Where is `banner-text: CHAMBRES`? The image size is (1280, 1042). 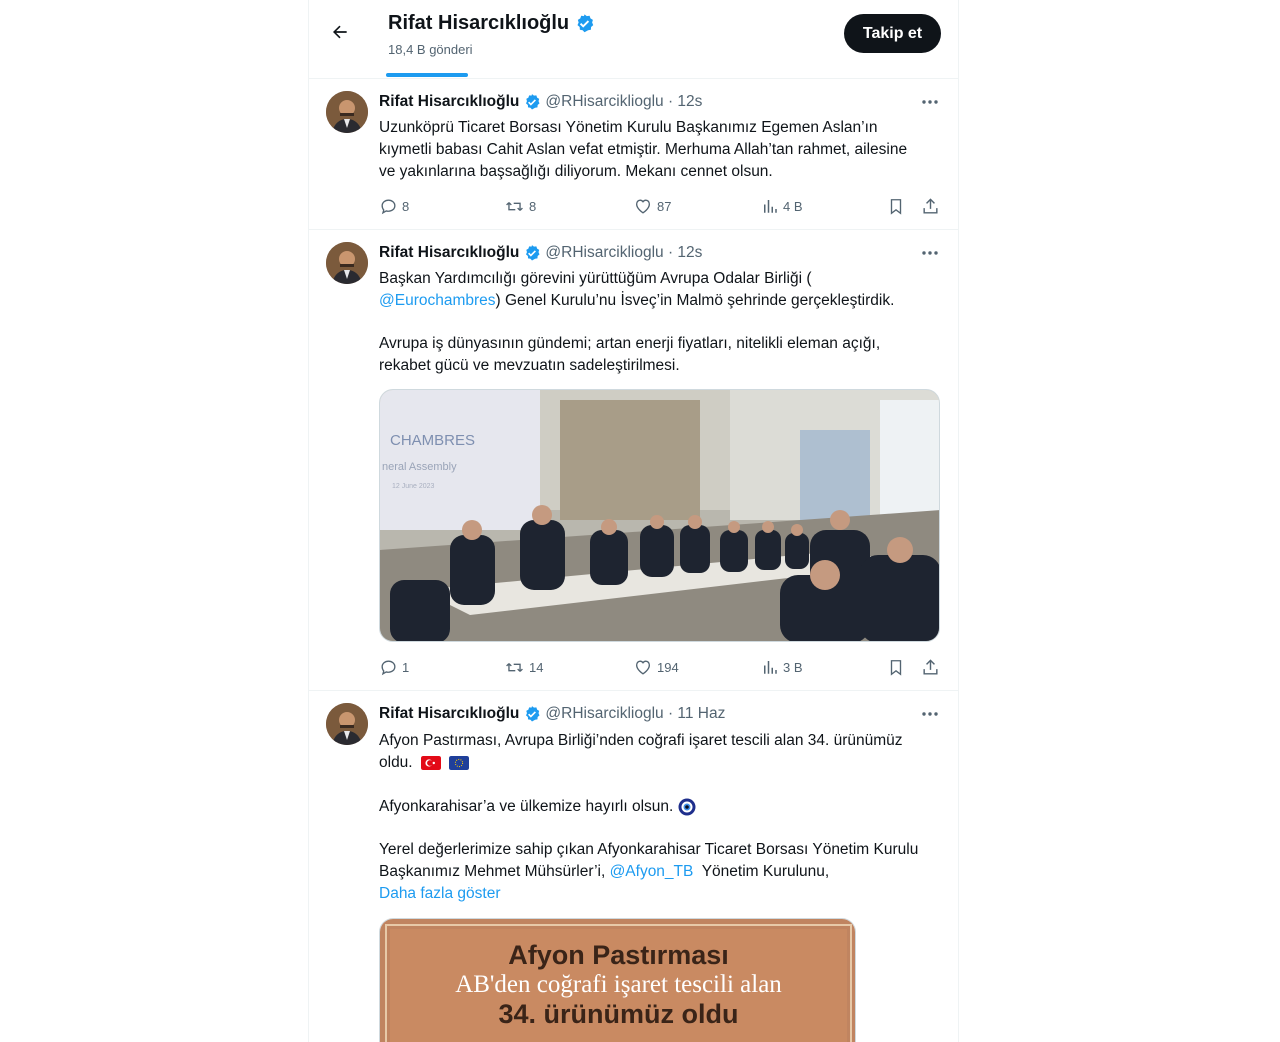
banner-text: CHAMBRES is located at coordinates (432, 440).